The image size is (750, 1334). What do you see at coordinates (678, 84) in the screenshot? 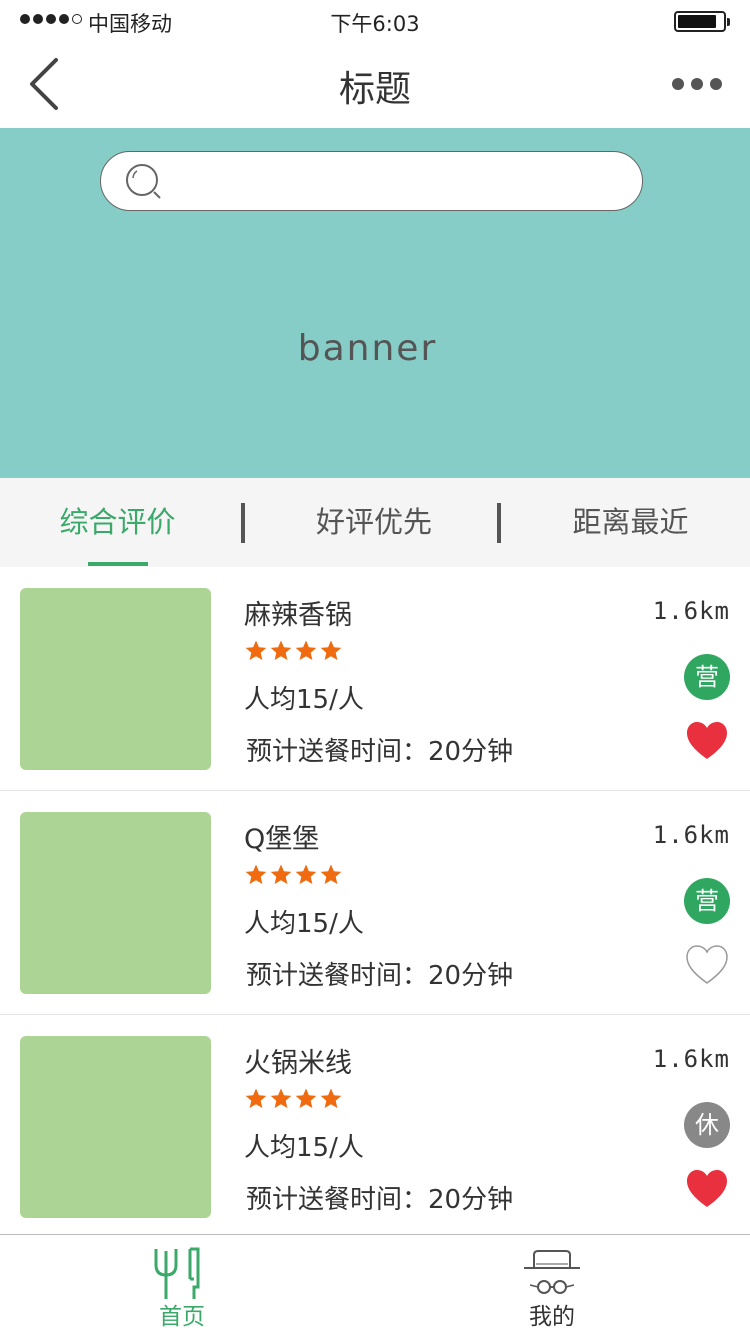
I see `more-dots-icon` at bounding box center [678, 84].